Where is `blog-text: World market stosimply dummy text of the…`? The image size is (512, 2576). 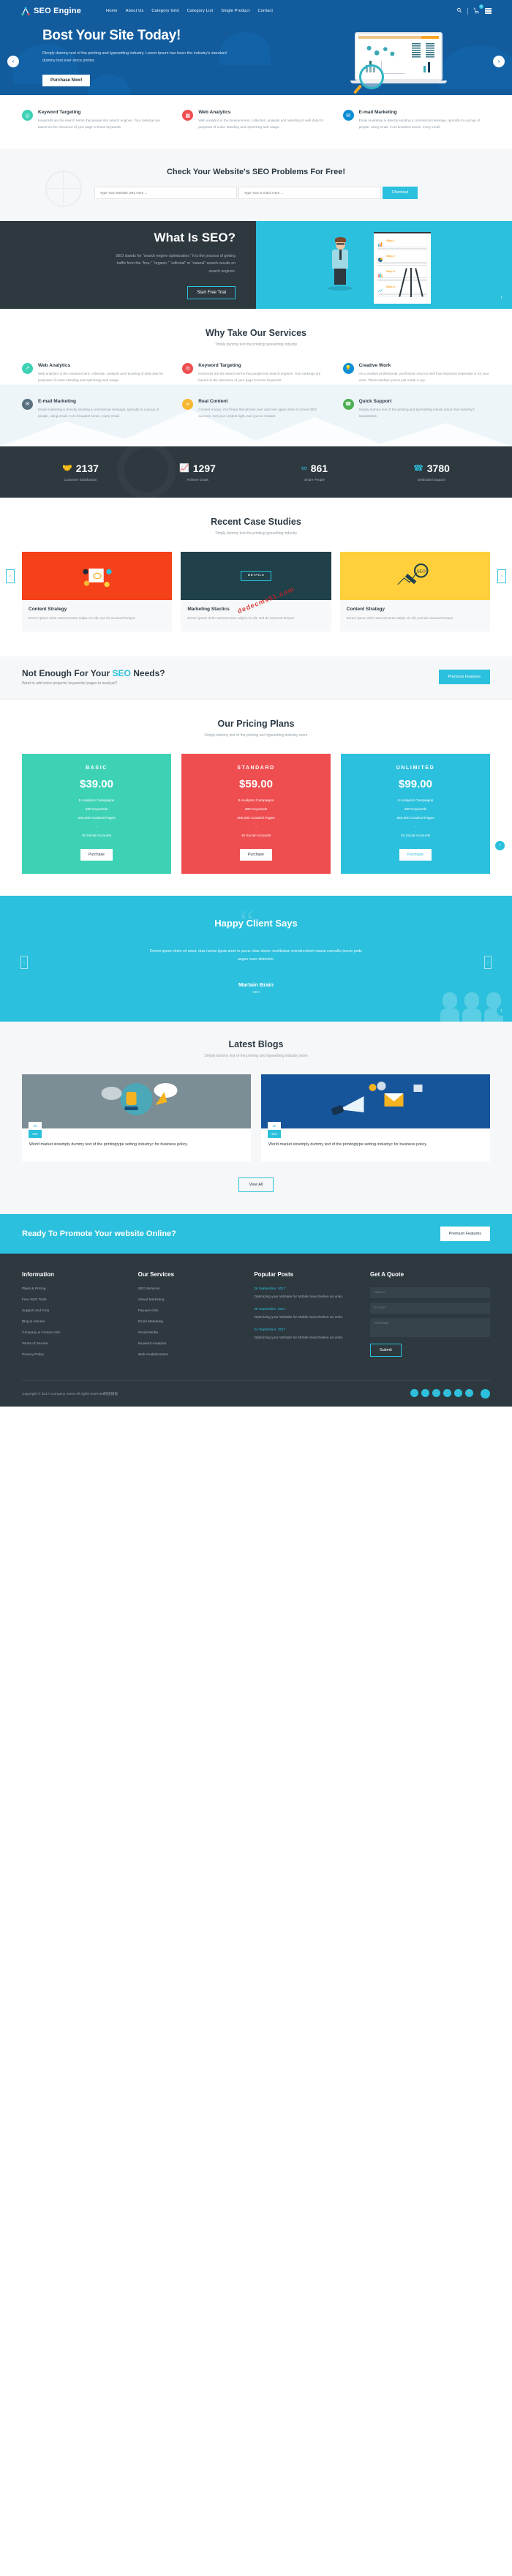 blog-text: World market stosimply dummy text of the… is located at coordinates (348, 1144).